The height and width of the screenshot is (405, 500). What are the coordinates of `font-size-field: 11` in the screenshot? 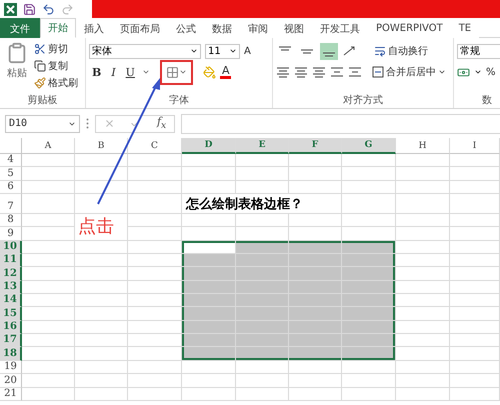 It's located at (222, 51).